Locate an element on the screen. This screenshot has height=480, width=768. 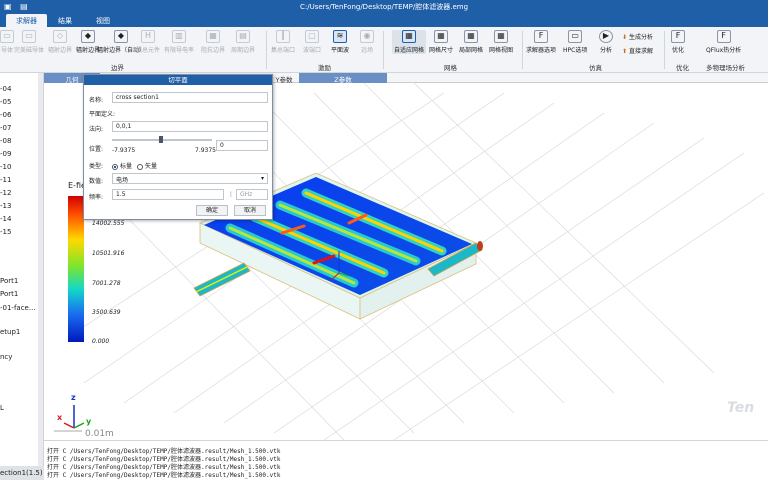
mesh-view-icon: ▦ is located at coordinates (501, 36).